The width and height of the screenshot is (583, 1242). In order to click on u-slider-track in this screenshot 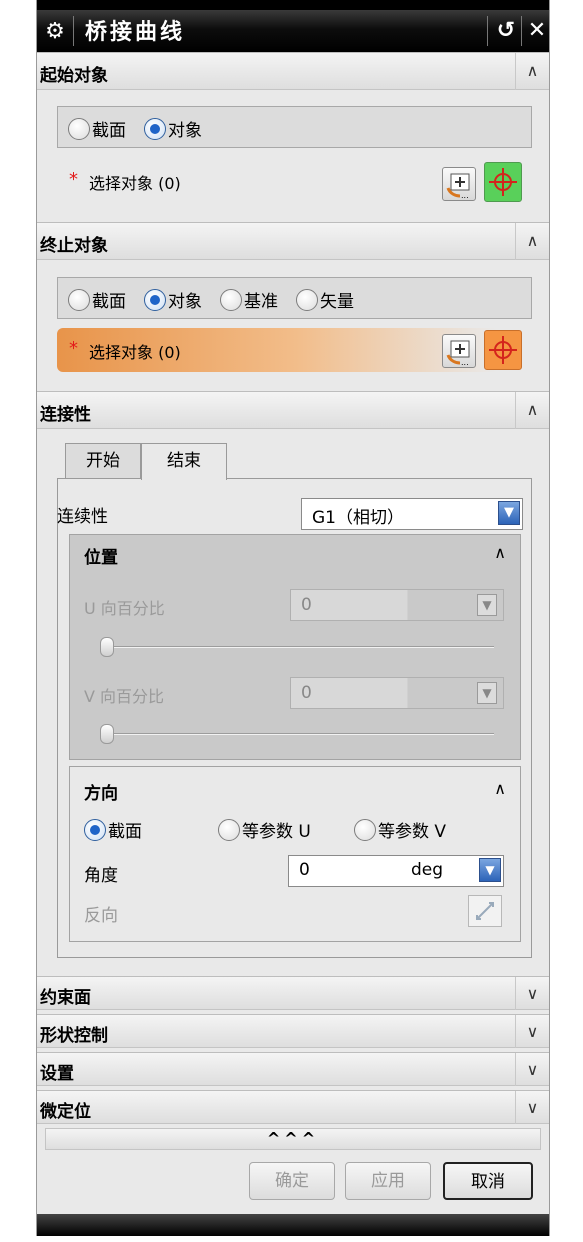, I will do `click(297, 647)`.